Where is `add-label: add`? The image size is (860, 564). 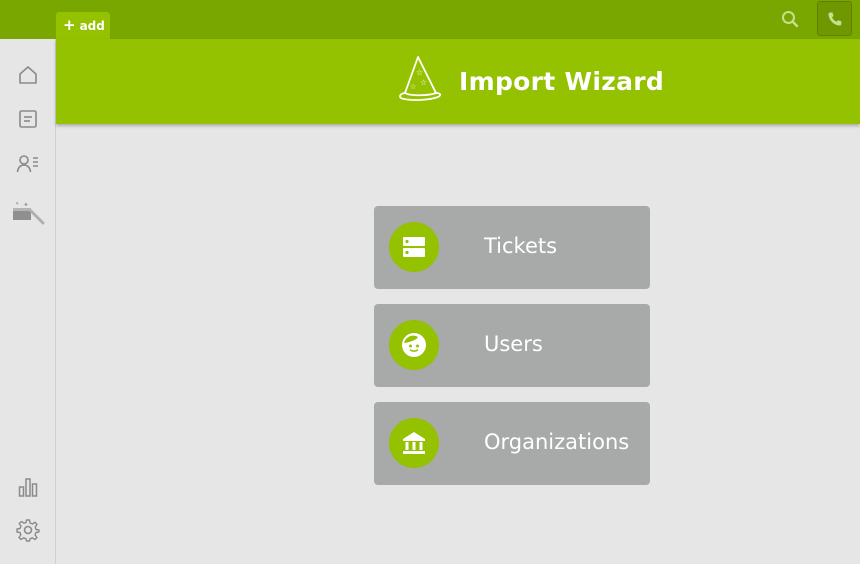 add-label: add is located at coordinates (92, 25).